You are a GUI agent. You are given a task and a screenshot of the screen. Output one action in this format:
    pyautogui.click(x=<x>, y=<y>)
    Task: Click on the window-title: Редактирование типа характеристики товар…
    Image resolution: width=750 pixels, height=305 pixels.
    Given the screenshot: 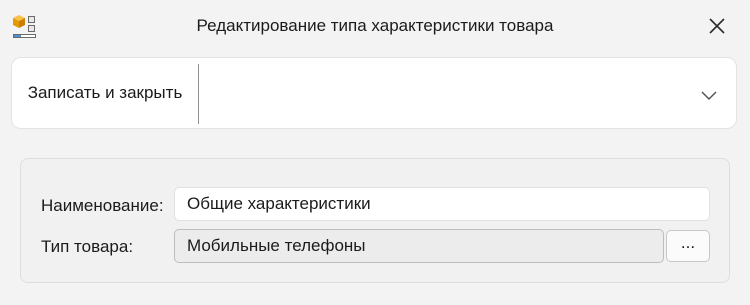 What is the action you would take?
    pyautogui.click(x=375, y=25)
    